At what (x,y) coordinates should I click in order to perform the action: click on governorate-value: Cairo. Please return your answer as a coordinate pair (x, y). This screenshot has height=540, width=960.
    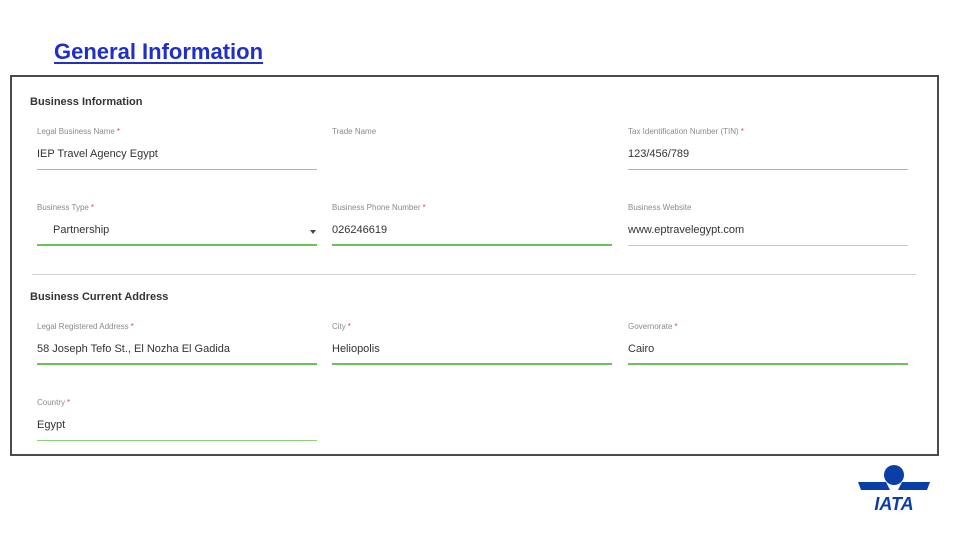
    Looking at the image, I should click on (641, 349).